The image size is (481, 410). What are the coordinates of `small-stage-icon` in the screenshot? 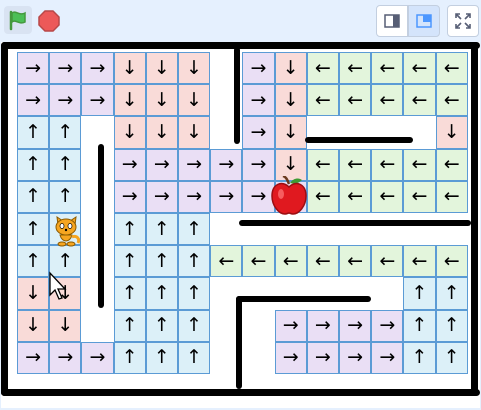 It's located at (392, 21).